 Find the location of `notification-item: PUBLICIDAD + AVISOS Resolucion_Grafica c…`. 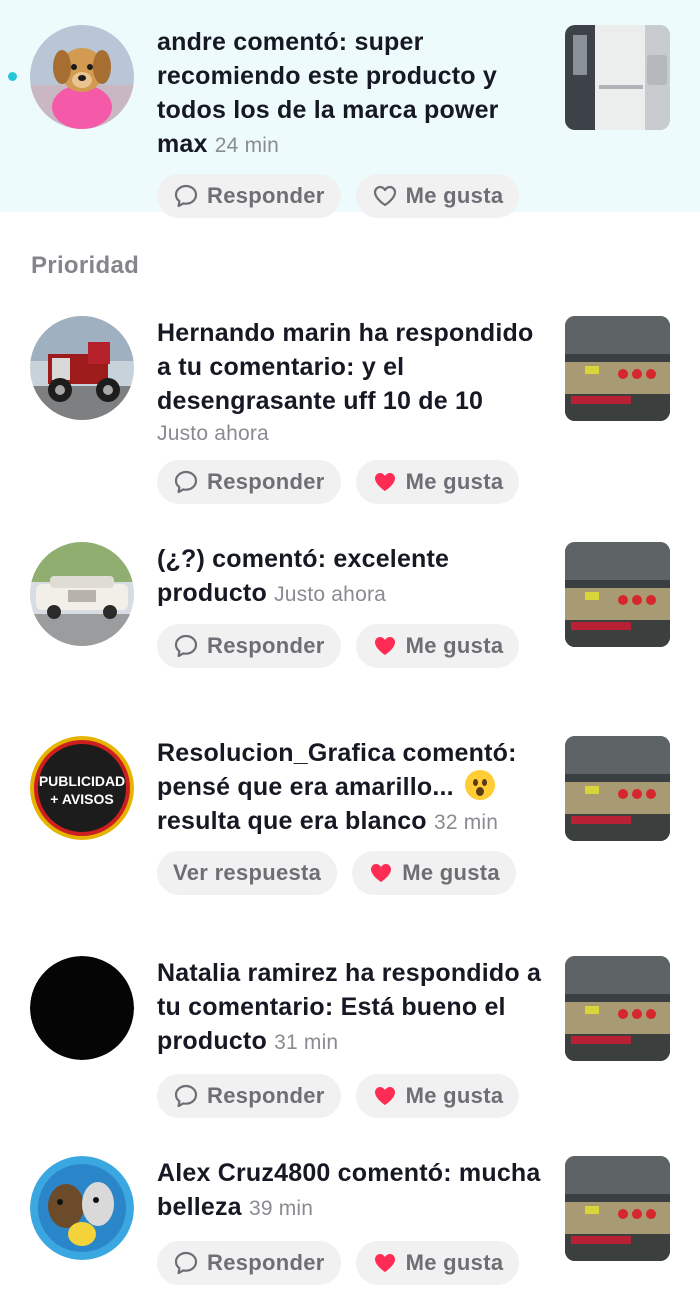

notification-item: PUBLICIDAD + AVISOS Resolucion_Grafica c… is located at coordinates (350, 810).